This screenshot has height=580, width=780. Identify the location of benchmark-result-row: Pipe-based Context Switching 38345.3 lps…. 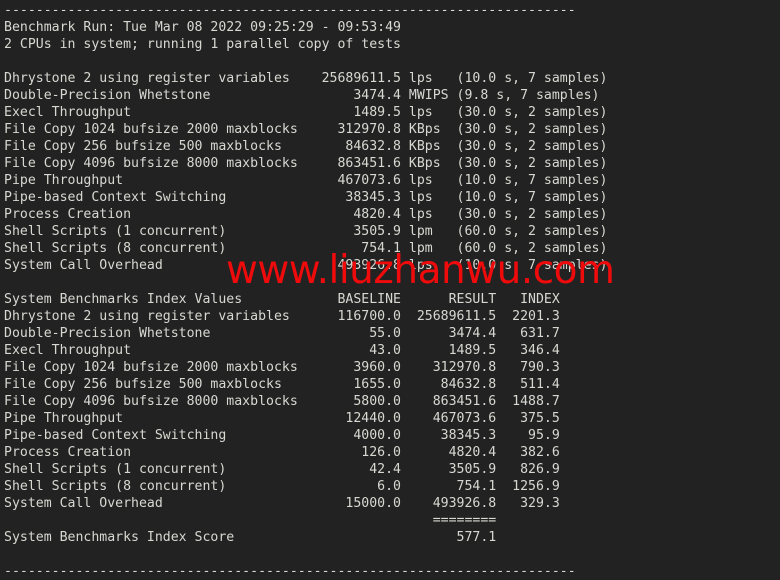
(306, 197).